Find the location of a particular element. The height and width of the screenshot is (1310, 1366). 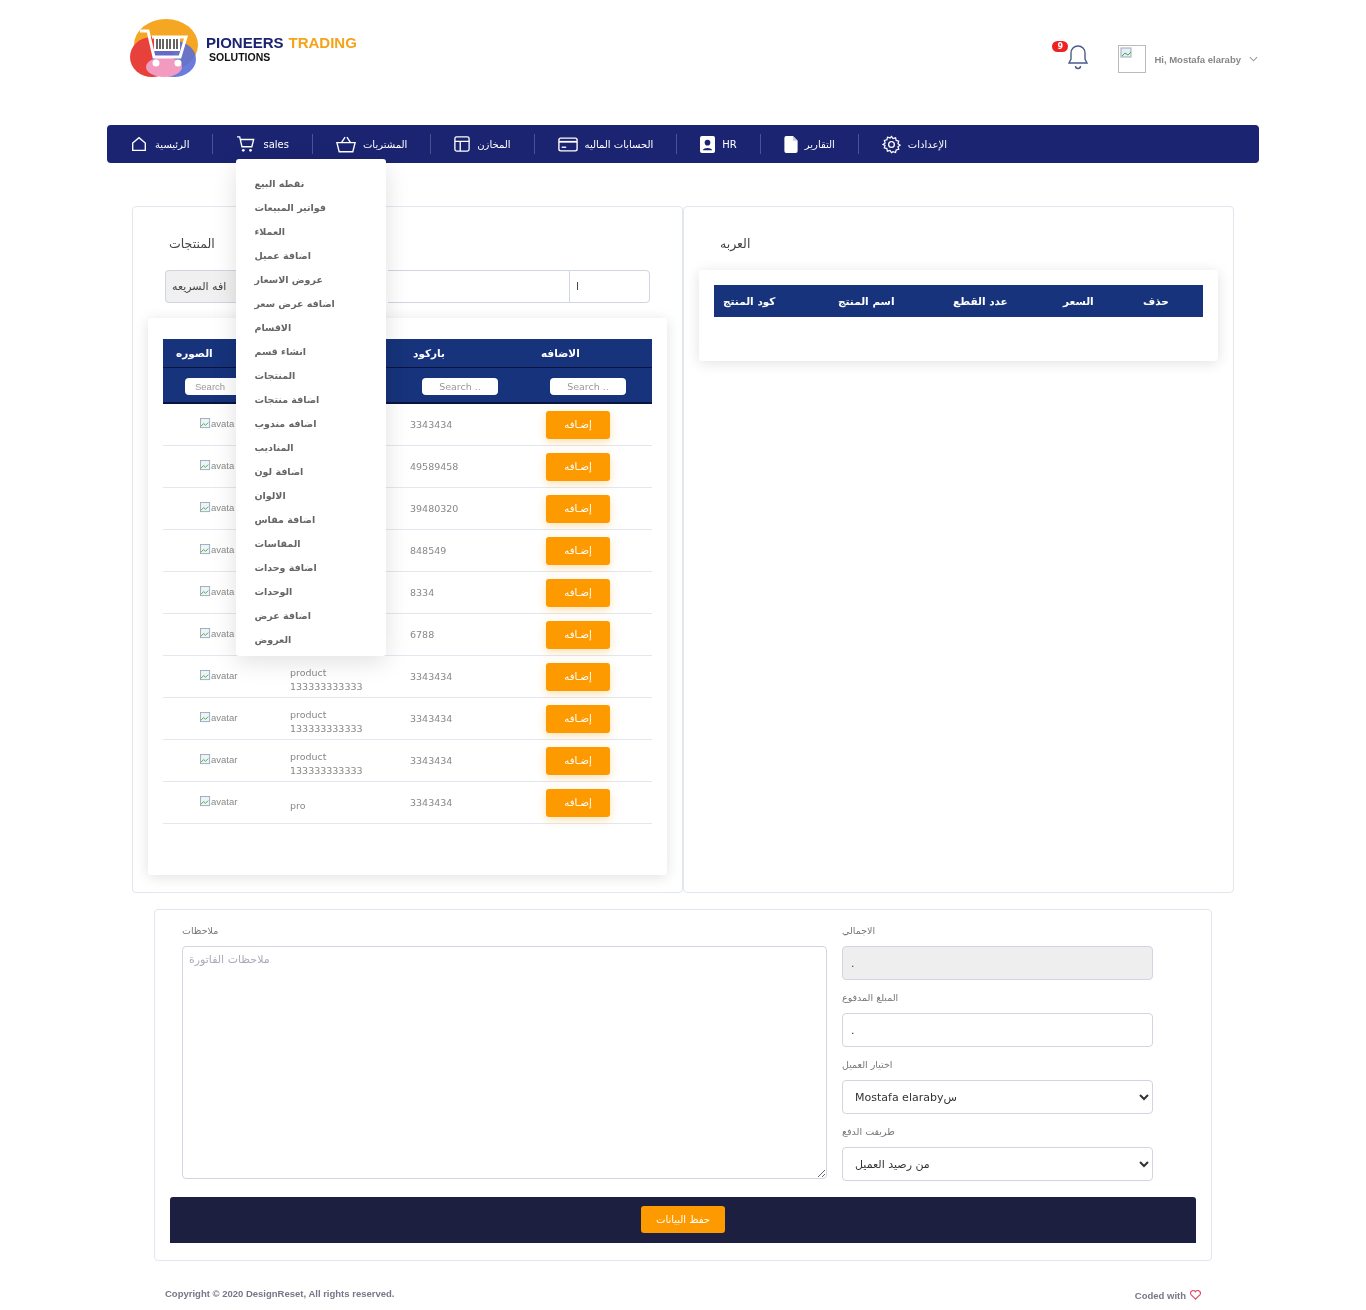

menu-item: العروض is located at coordinates (273, 640).